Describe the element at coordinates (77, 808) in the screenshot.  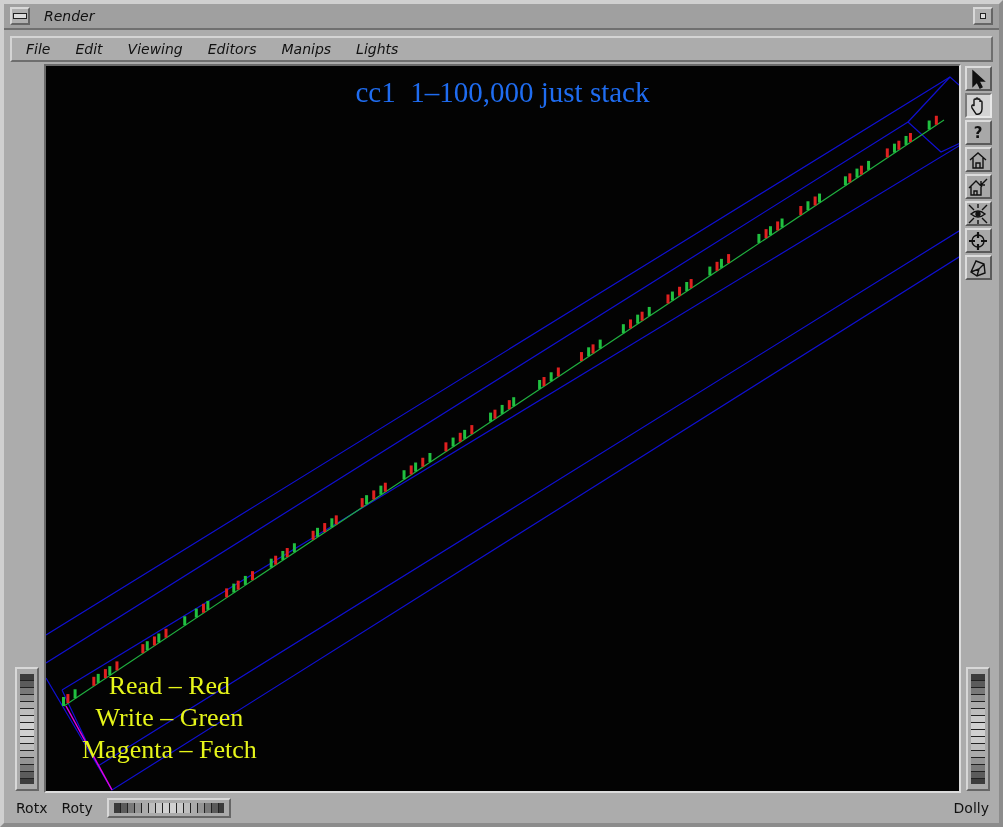
I see `wheel-label: Roty` at that location.